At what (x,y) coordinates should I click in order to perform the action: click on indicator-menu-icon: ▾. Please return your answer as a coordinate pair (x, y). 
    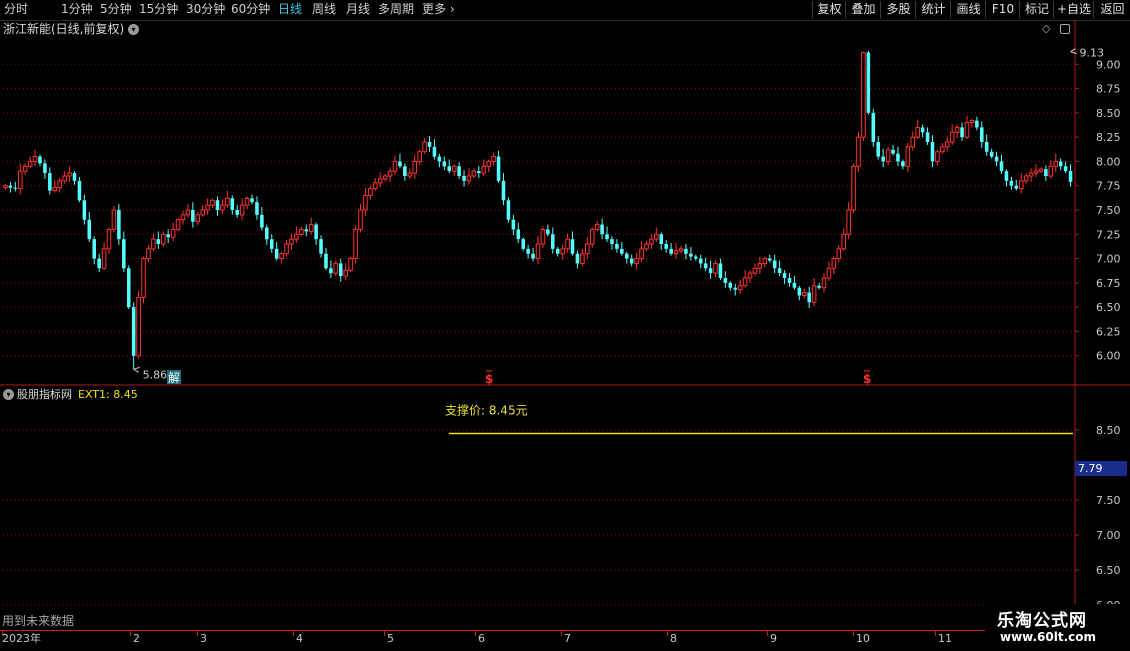
    Looking at the image, I should click on (8, 394).